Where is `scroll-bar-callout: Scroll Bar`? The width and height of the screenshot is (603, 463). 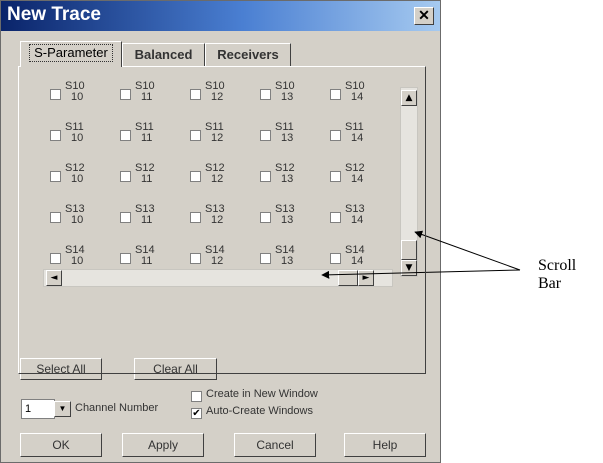
scroll-bar-callout: Scroll Bar is located at coordinates (557, 274).